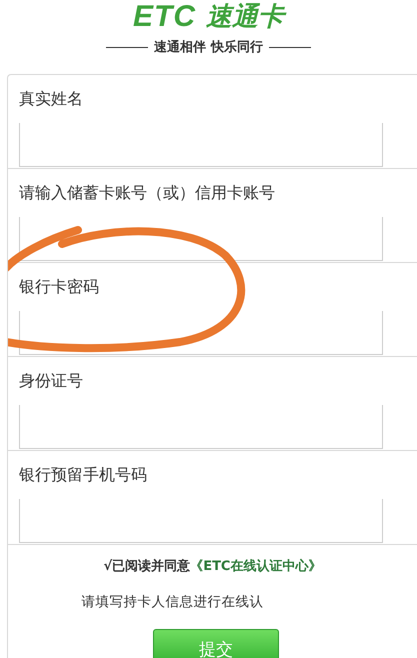 Image resolution: width=417 pixels, height=658 pixels. Describe the element at coordinates (245, 17) in the screenshot. I see `logo-name: 速通卡` at that location.